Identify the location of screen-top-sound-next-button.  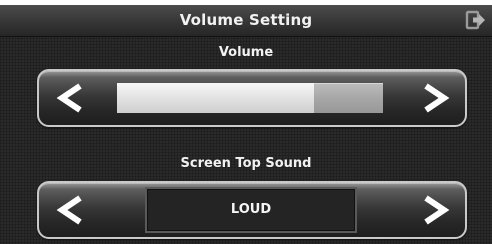
(435, 210).